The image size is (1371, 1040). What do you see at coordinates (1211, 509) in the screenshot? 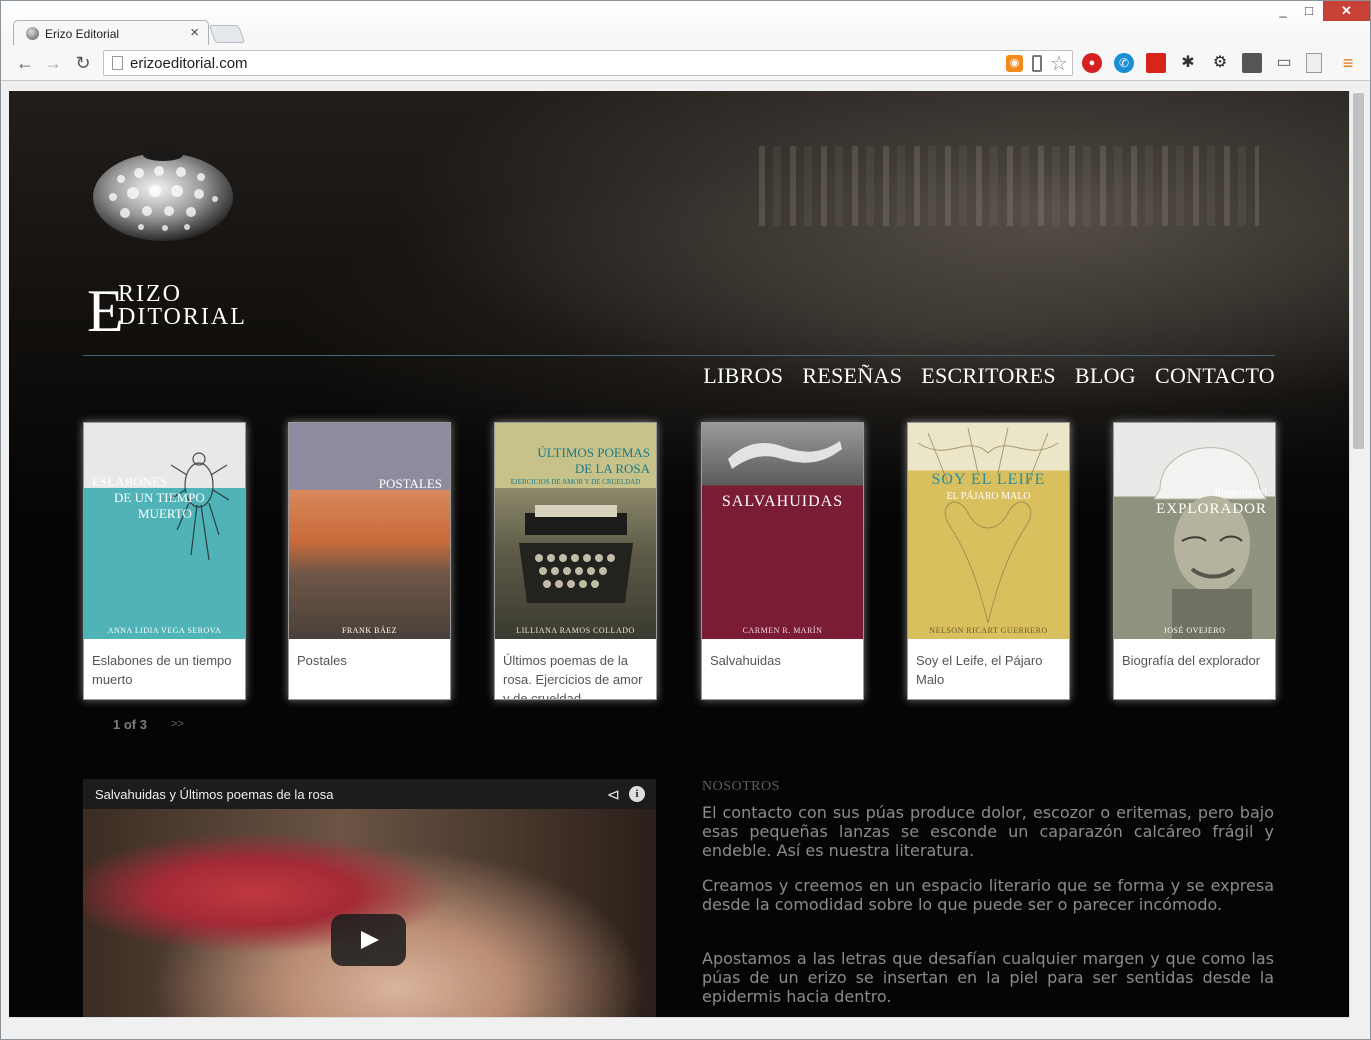
I see `cover-title: Explorador` at bounding box center [1211, 509].